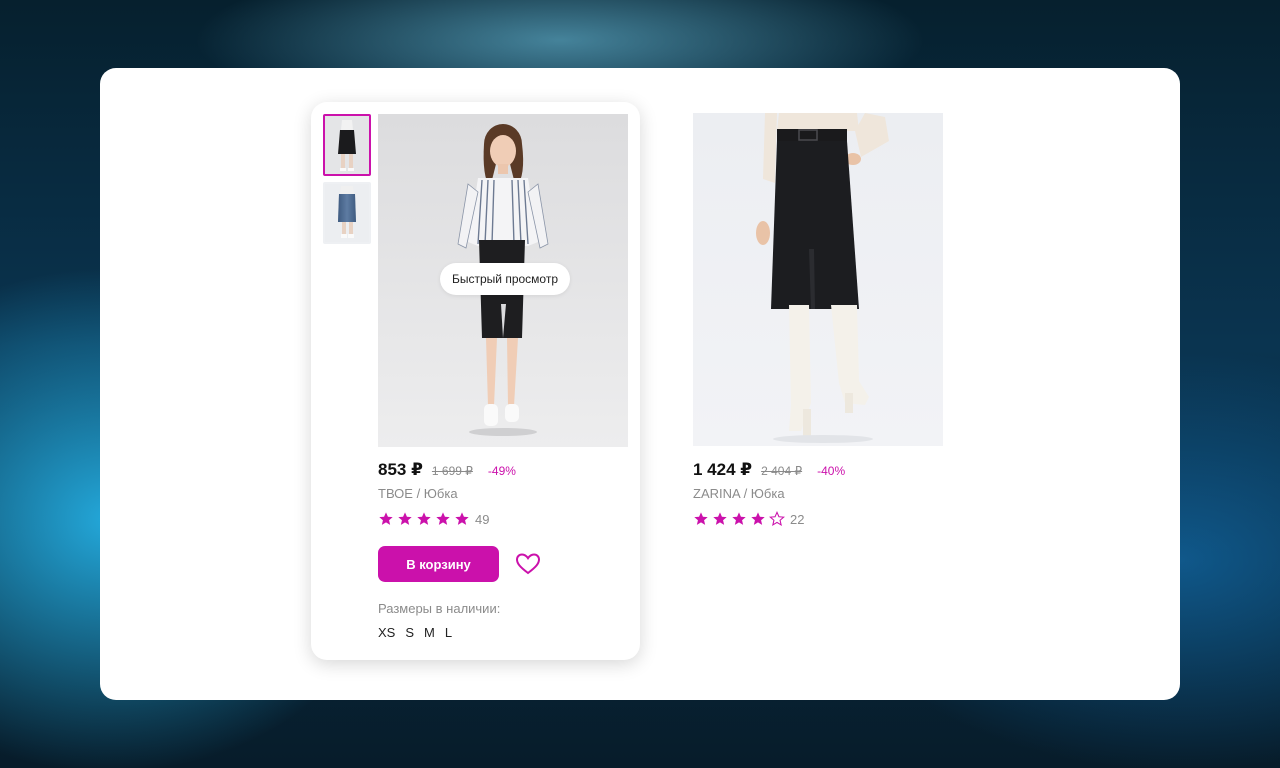 The height and width of the screenshot is (768, 1280). What do you see at coordinates (400, 469) in the screenshot?
I see `current-price: 853 ₽` at bounding box center [400, 469].